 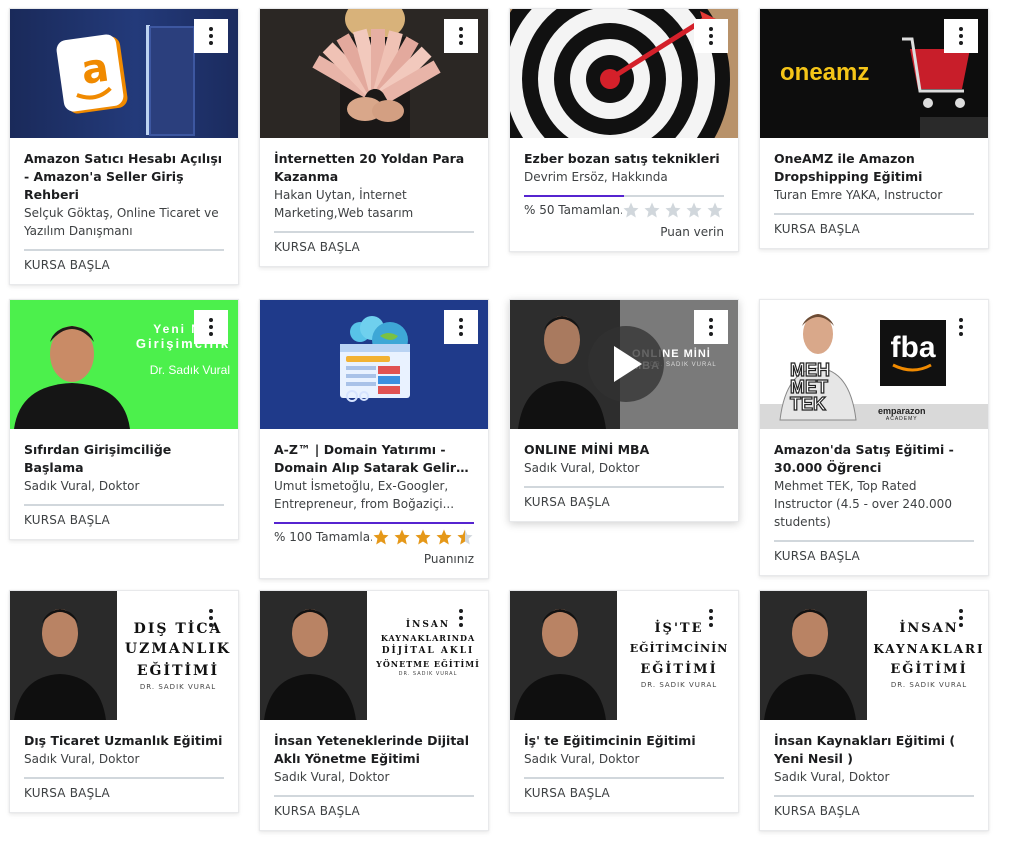 What do you see at coordinates (428, 664) in the screenshot?
I see `thumbnail-text-line: YÖNETME EĞİTİMİ` at bounding box center [428, 664].